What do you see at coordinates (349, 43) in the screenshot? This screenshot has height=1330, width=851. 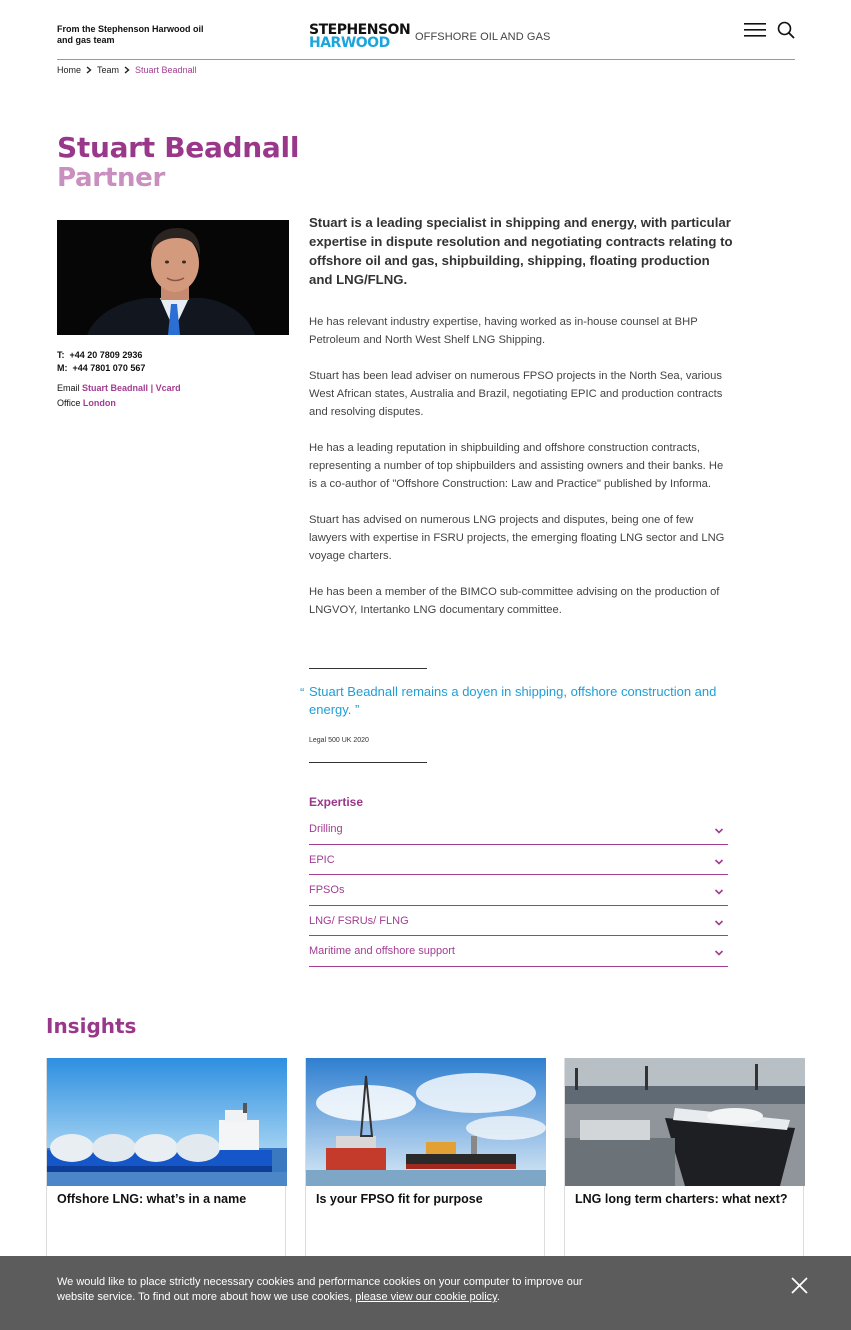 I see `logo-line-2: HARWOOD` at bounding box center [349, 43].